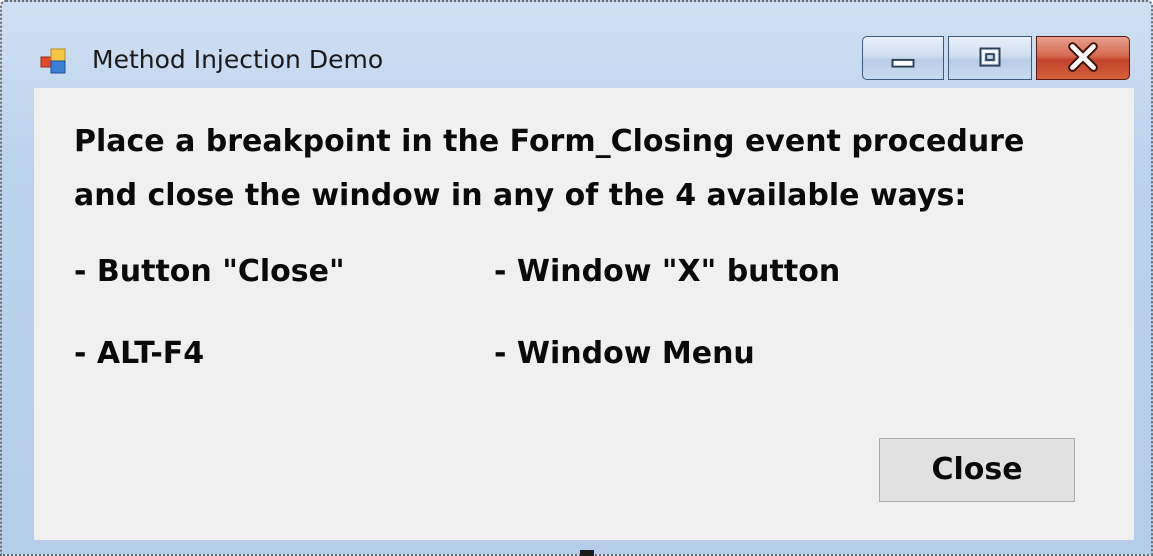  What do you see at coordinates (587, 553) in the screenshot?
I see `resize-grip` at bounding box center [587, 553].